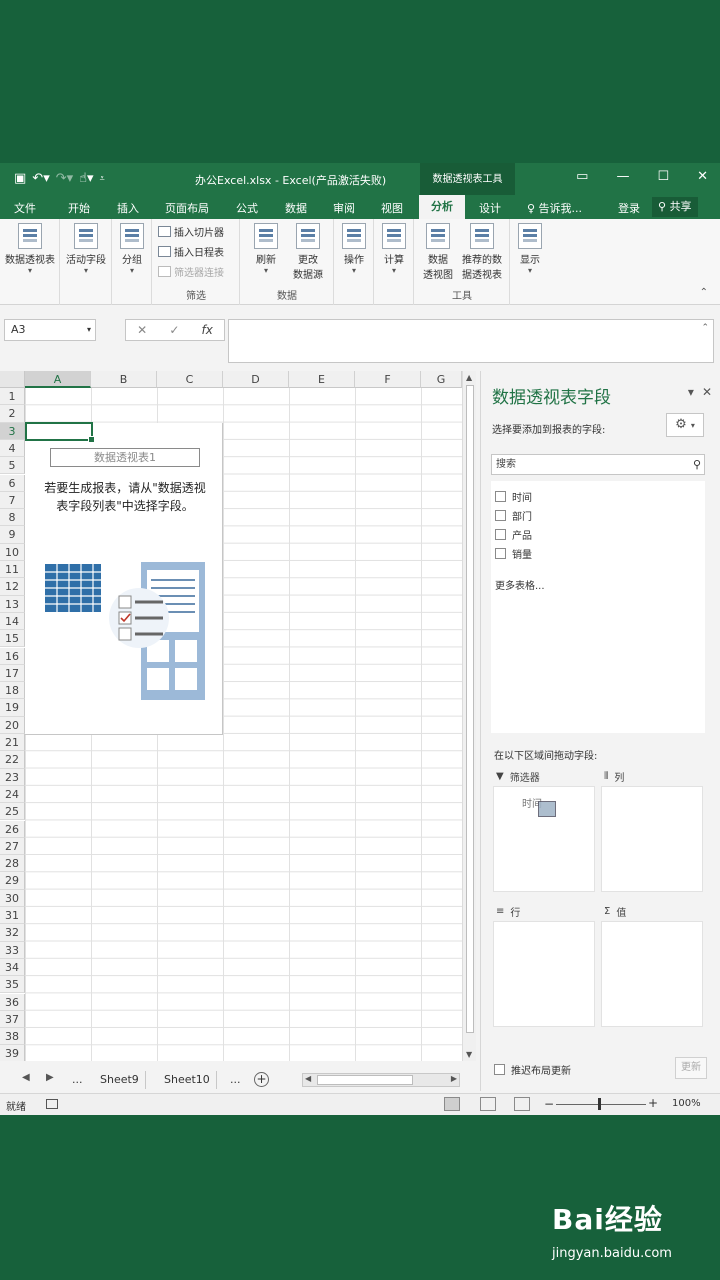  I want to click on column-header: G, so click(441, 379).